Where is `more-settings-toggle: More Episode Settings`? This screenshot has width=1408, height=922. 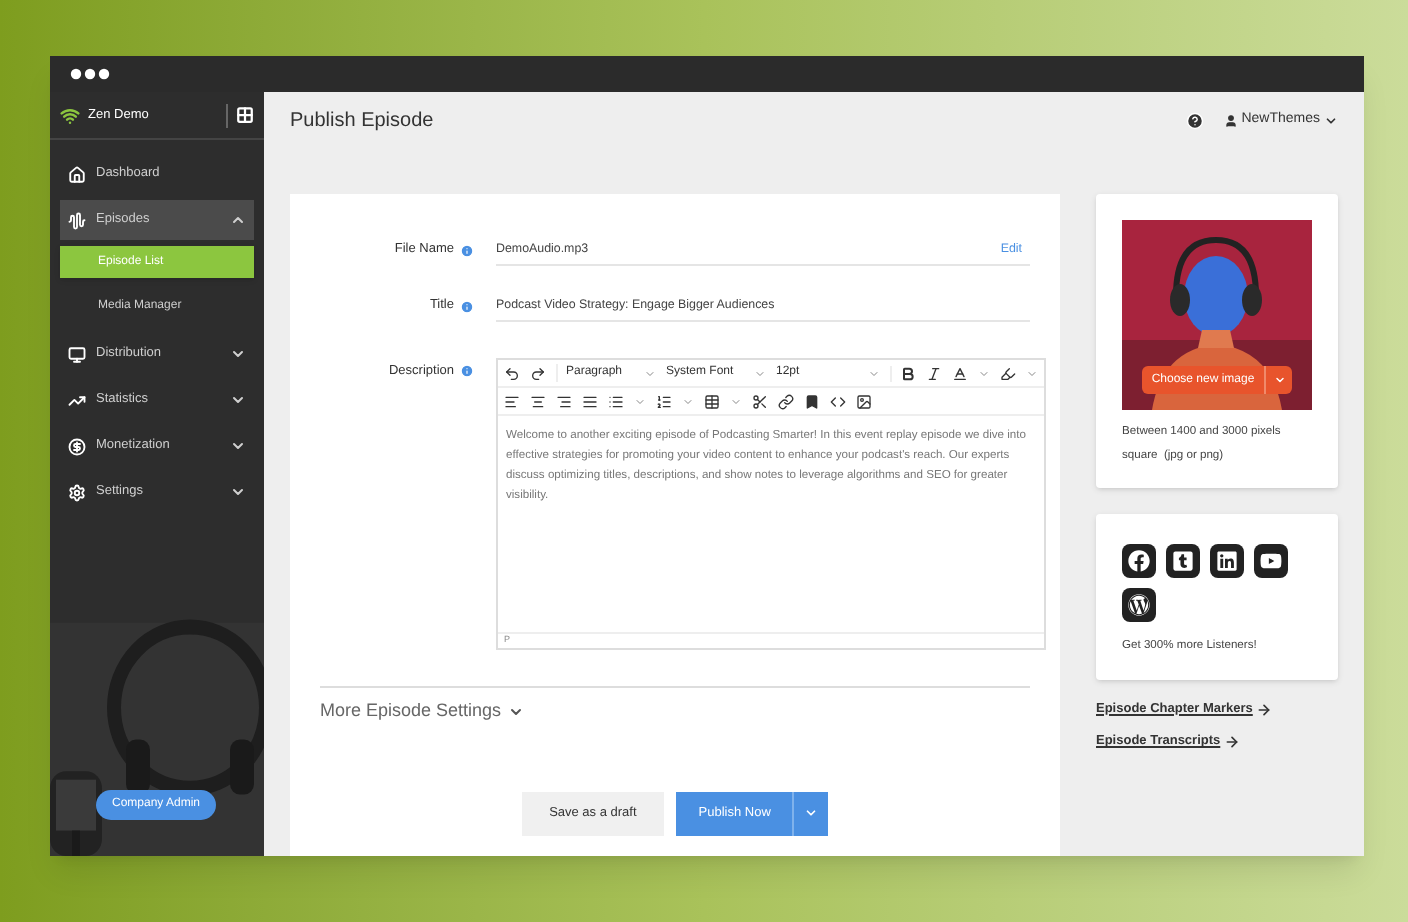
more-settings-toggle: More Episode Settings is located at coordinates (411, 711).